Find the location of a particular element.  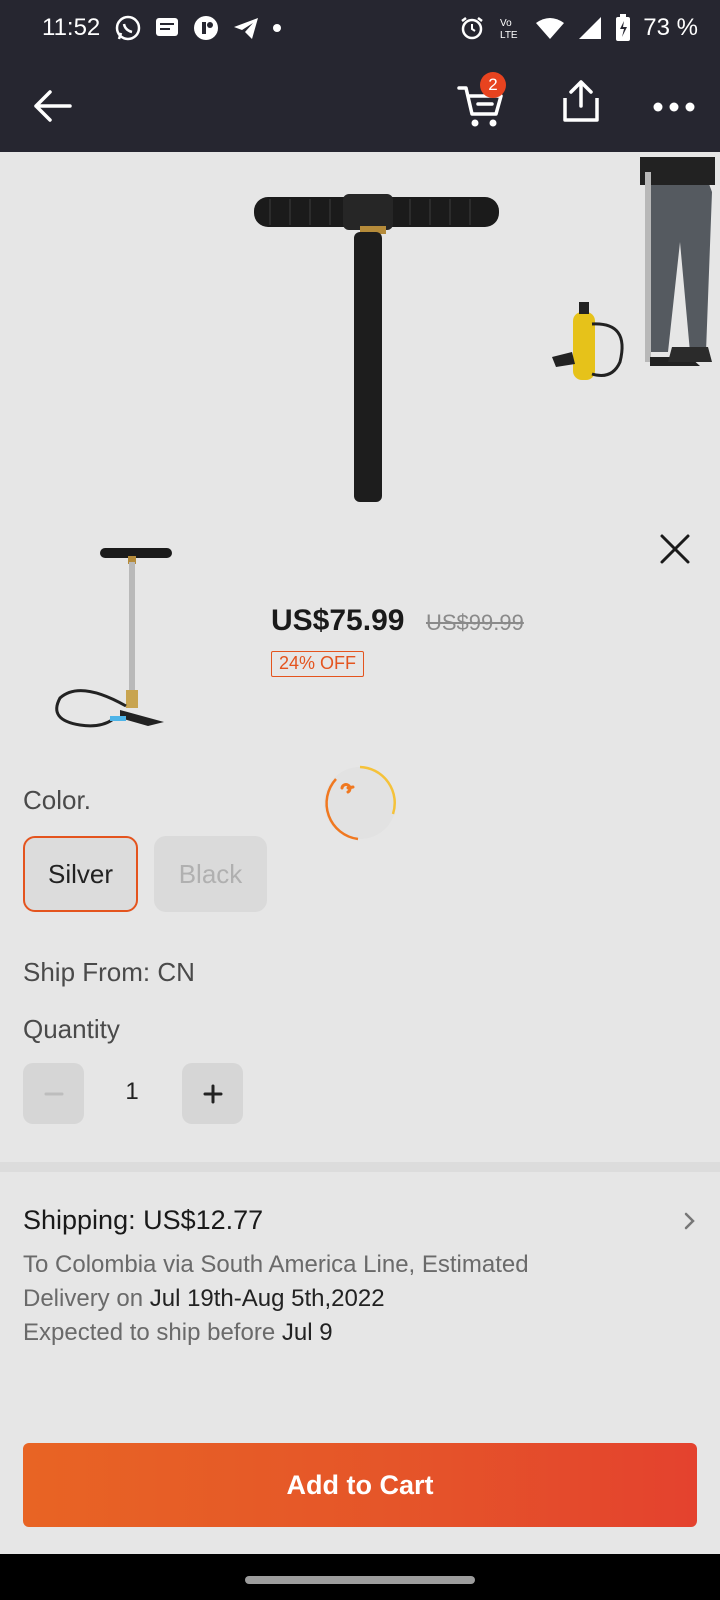

shipping-delivery: Delivery on Jul 19th-Aug 5th,2022 is located at coordinates (204, 1299).